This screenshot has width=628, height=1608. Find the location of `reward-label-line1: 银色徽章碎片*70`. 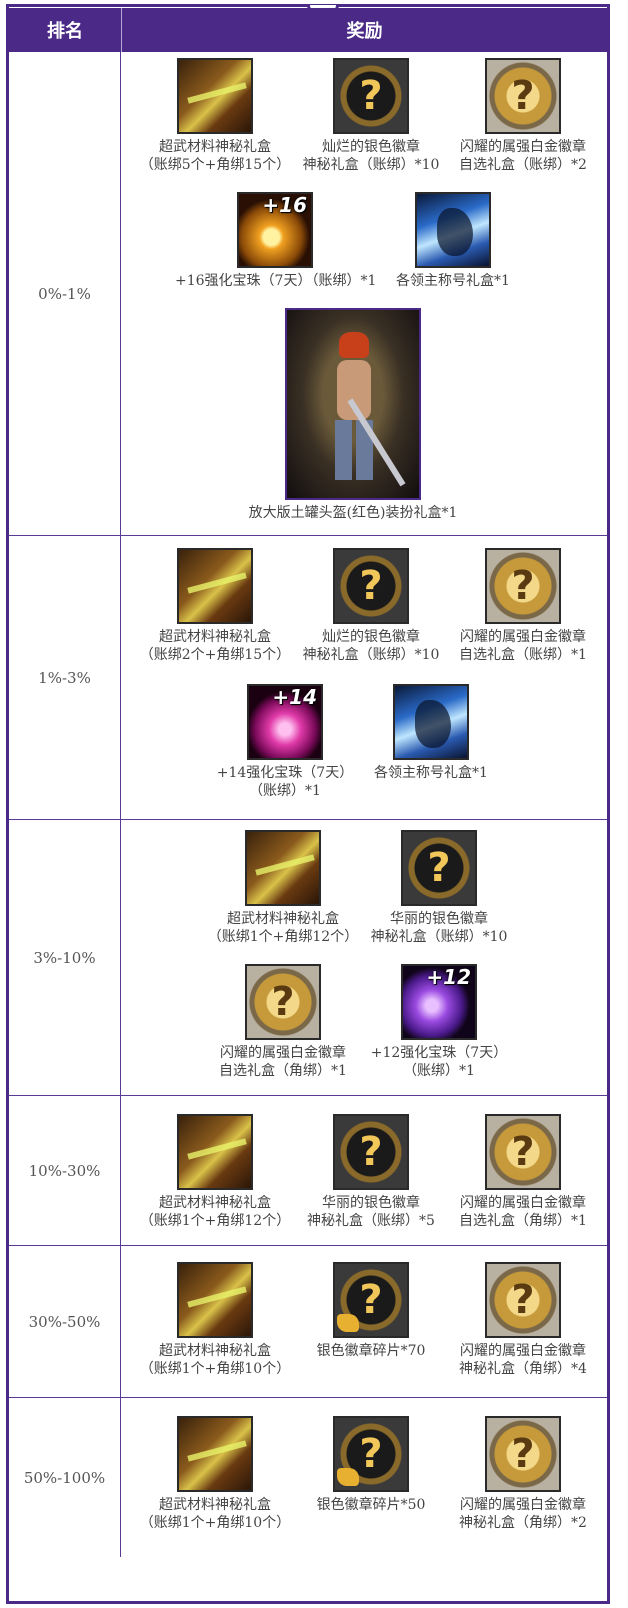

reward-label-line1: 银色徽章碎片*70 is located at coordinates (371, 1351).